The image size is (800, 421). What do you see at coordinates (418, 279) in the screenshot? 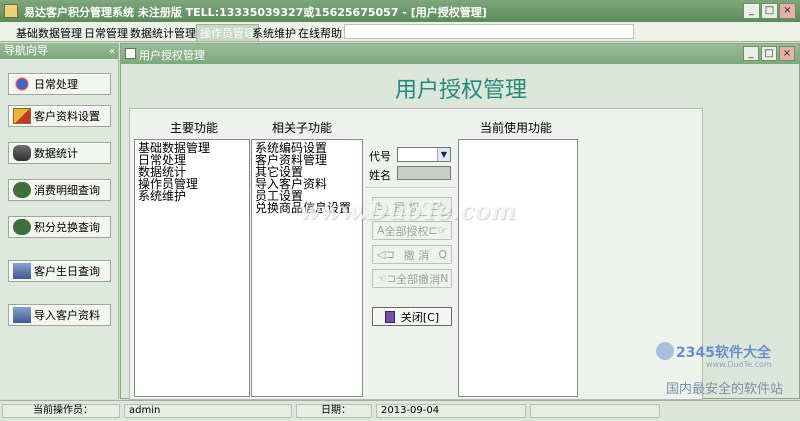
I see `button-label: 全部撤消` at bounding box center [418, 279].